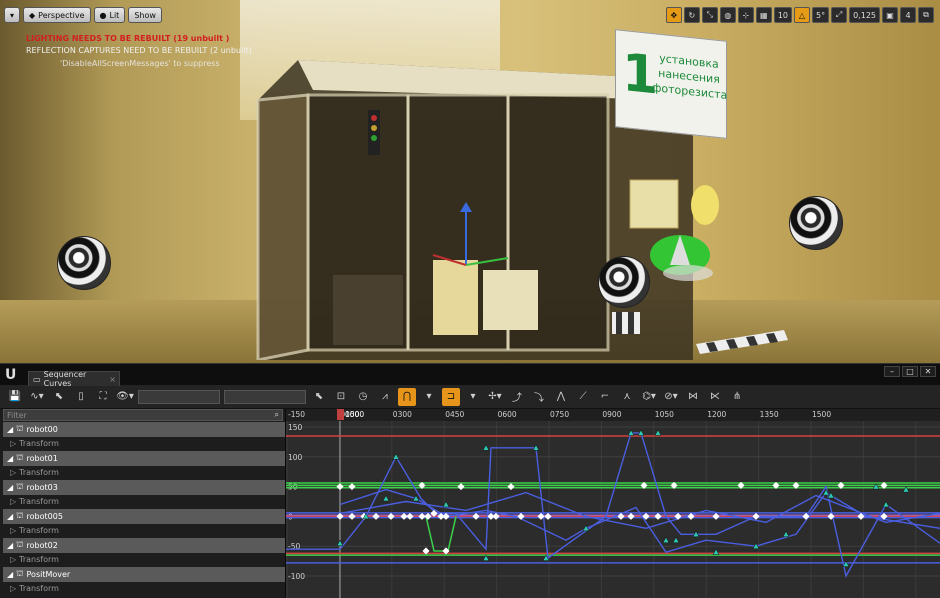 The image size is (940, 598). What do you see at coordinates (363, 397) in the screenshot?
I see `time-snap-icon: ◷` at bounding box center [363, 397].